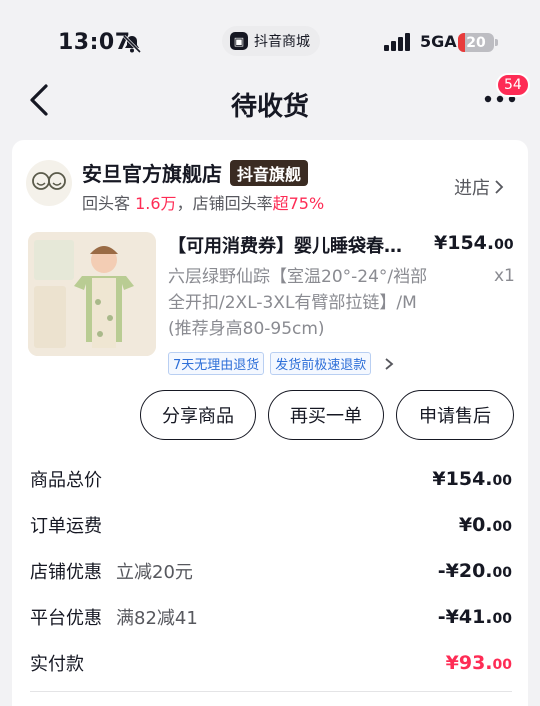  I want to click on nav-bar: 待收货 54, so click(270, 101).